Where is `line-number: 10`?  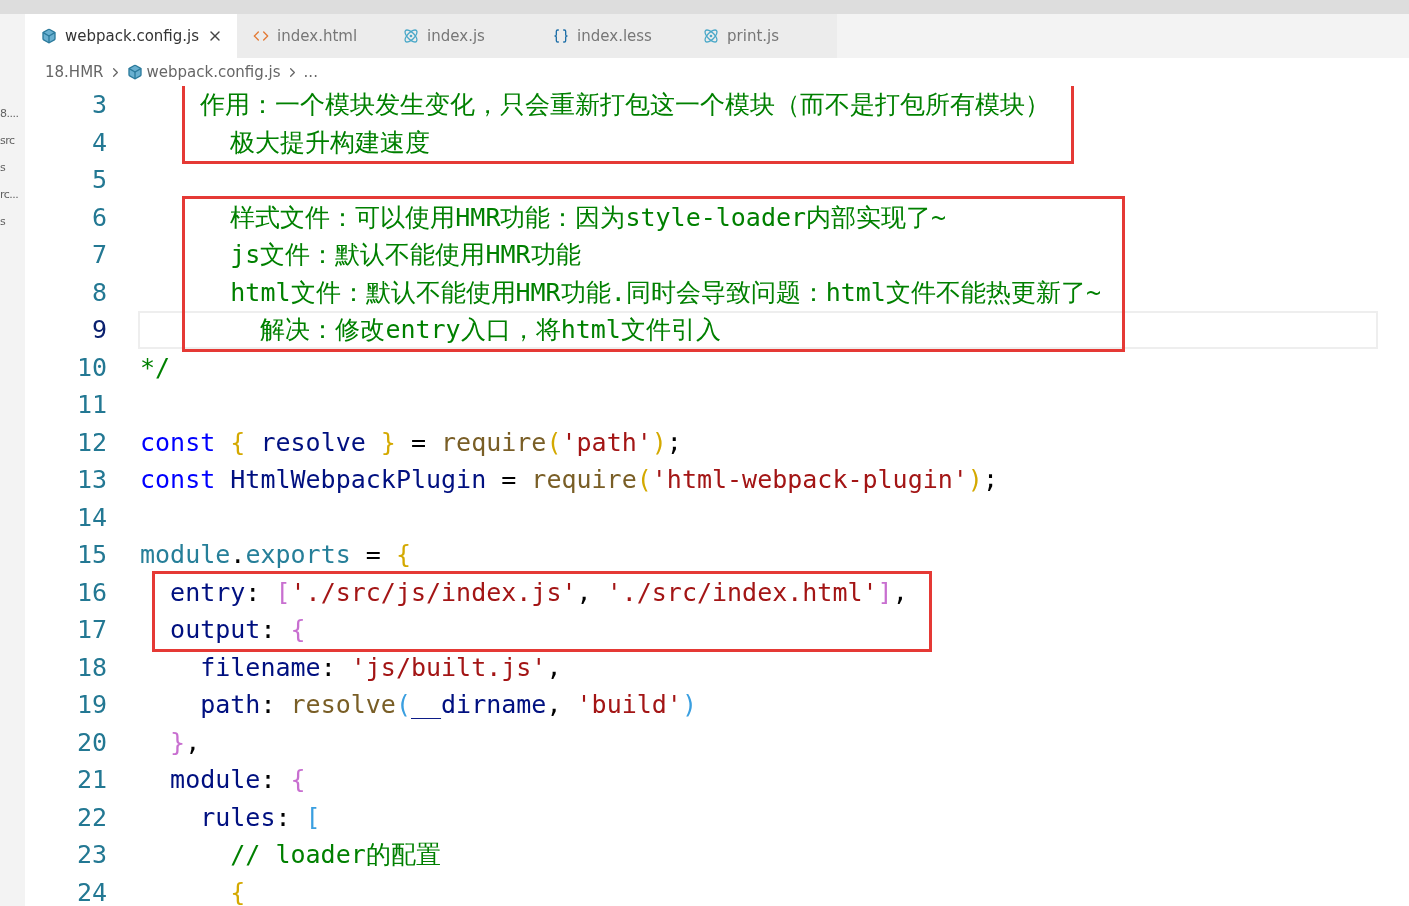
line-number: 10 is located at coordinates (91, 367).